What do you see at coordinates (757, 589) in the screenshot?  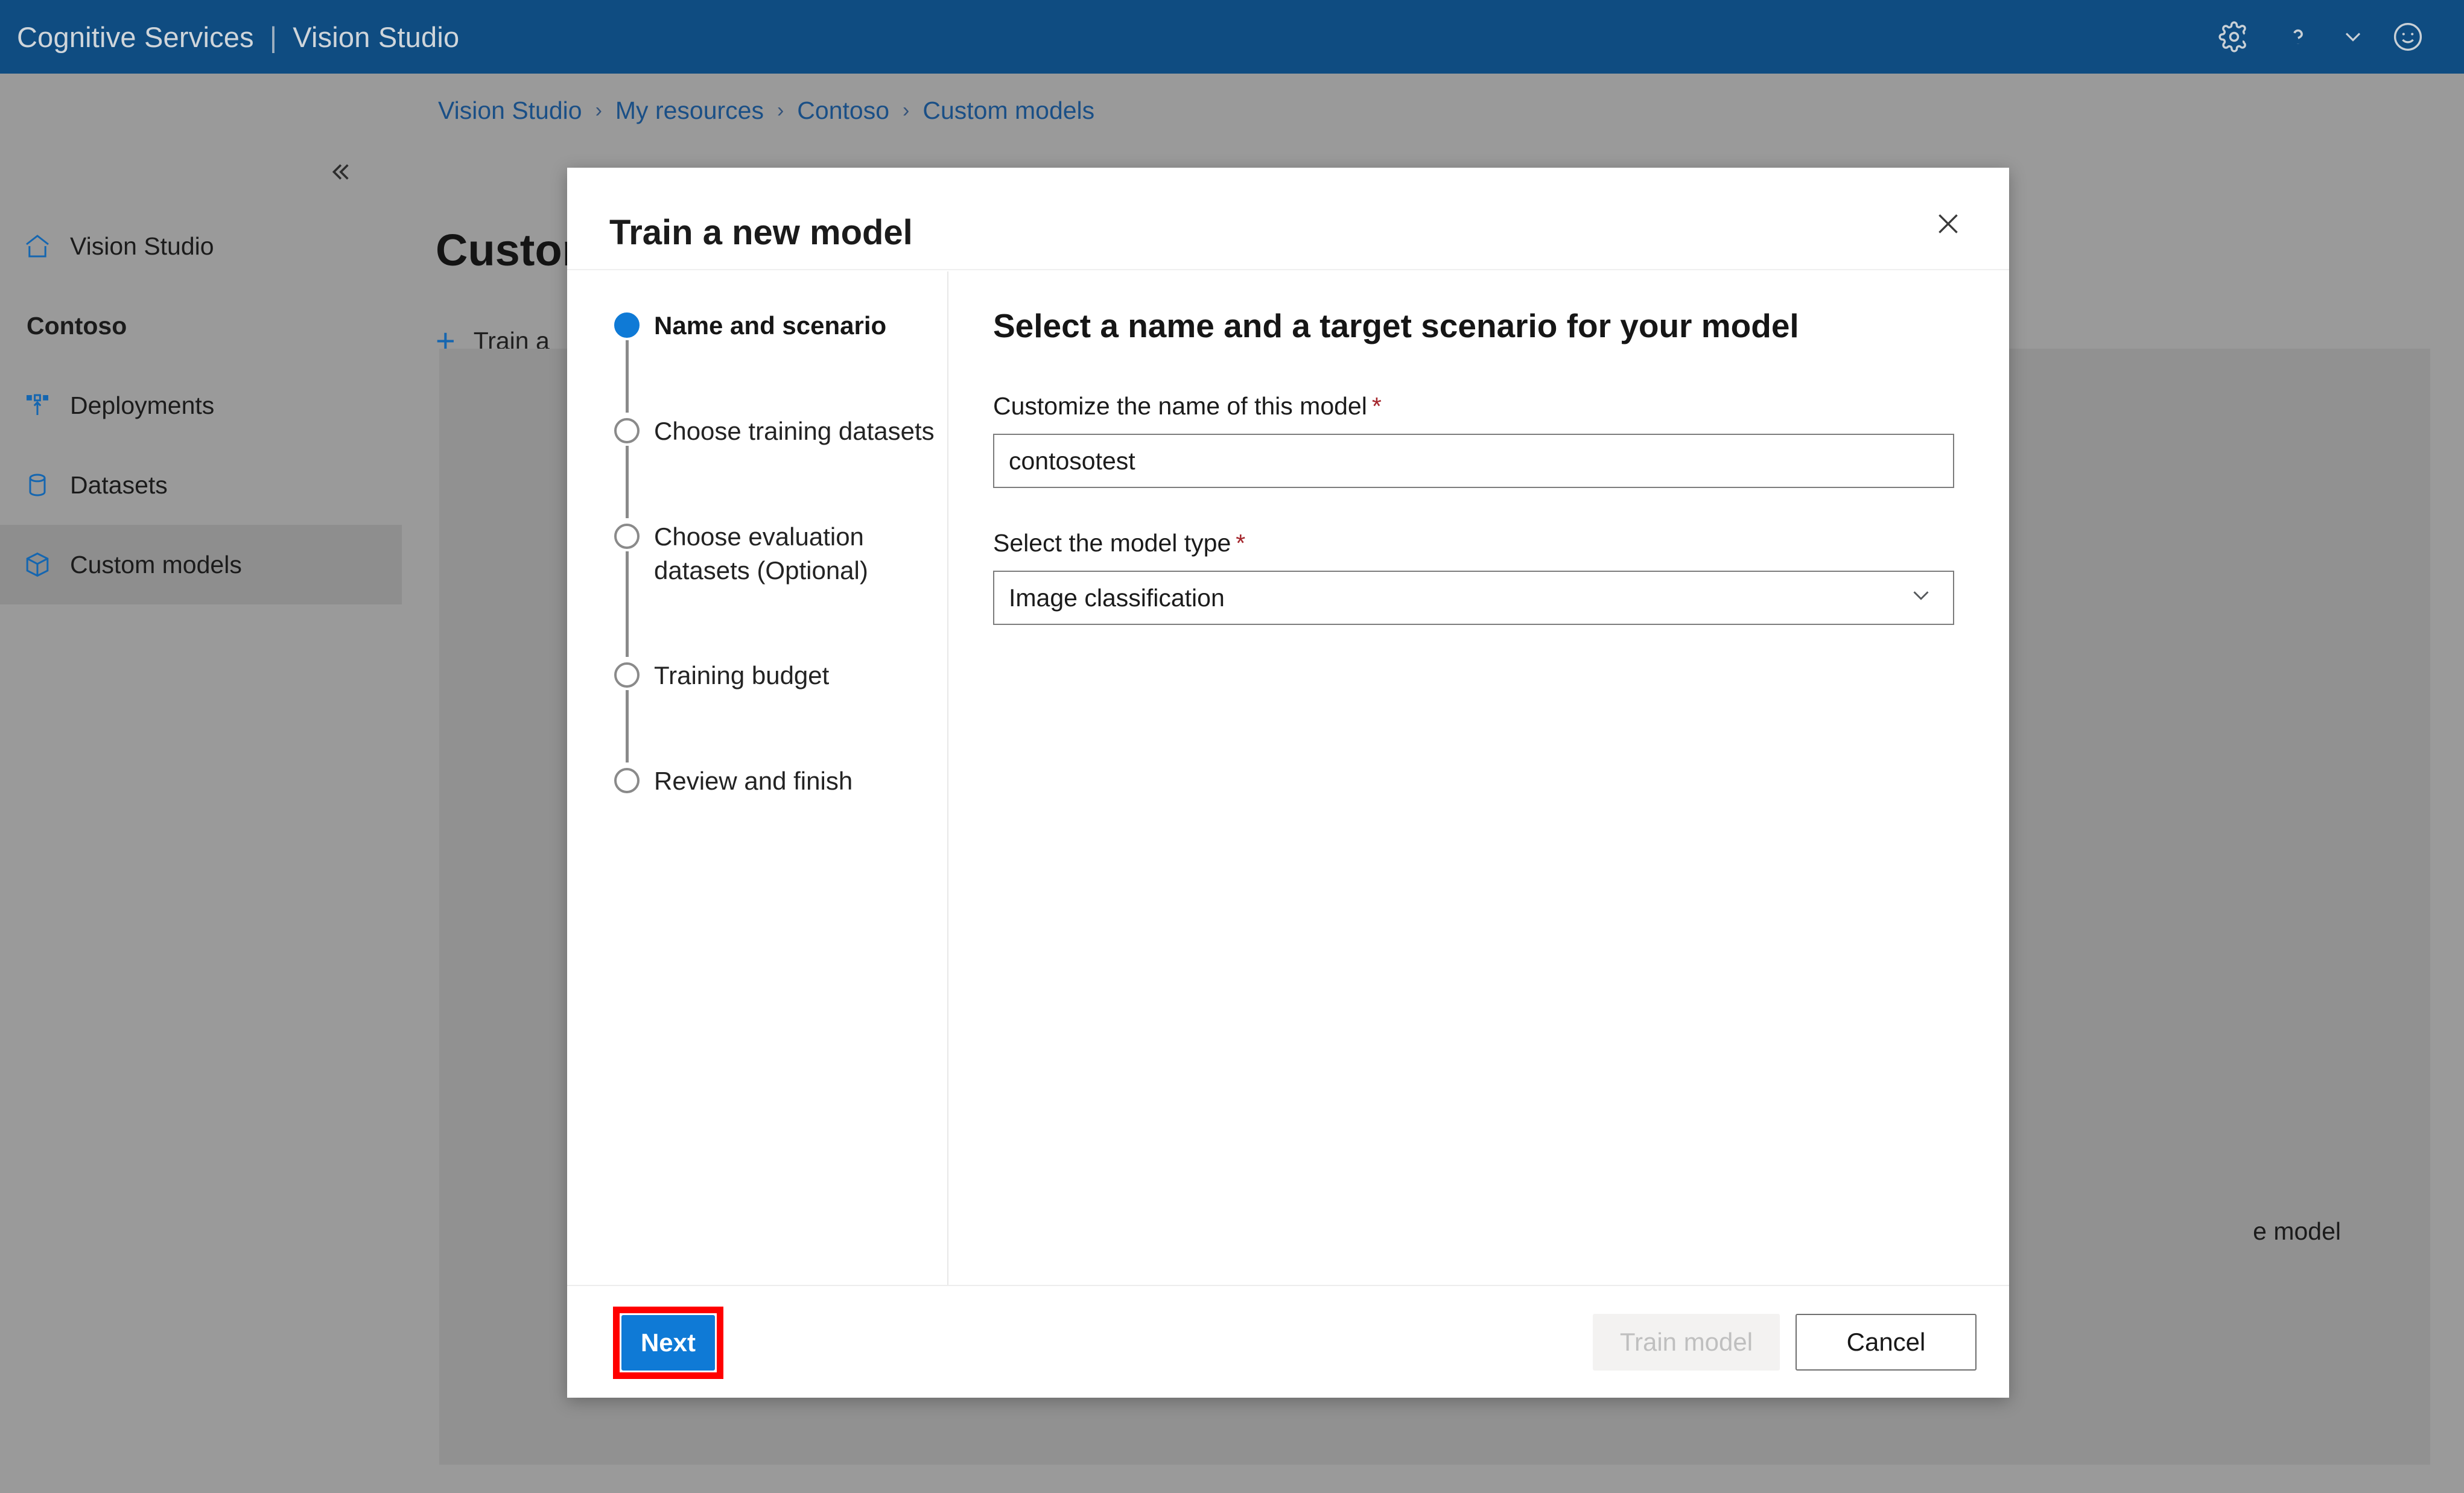 I see `step-choose-evaluation-datasets: Choose evaluation datasets (Optional)` at bounding box center [757, 589].